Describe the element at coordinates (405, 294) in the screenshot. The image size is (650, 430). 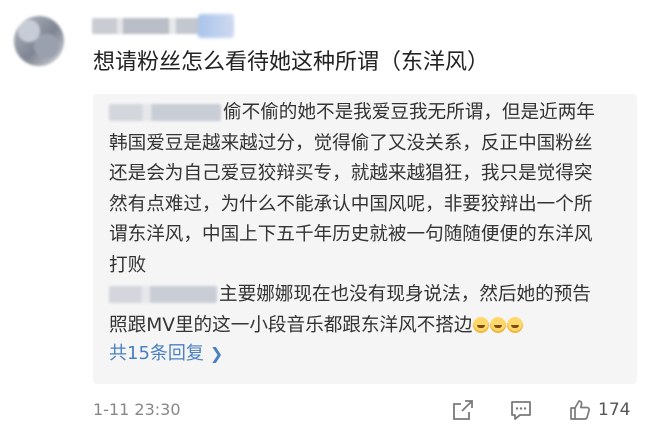
I see `reply-line-text: 主要娜娜现在也没有现身说法，然后她的预告` at that location.